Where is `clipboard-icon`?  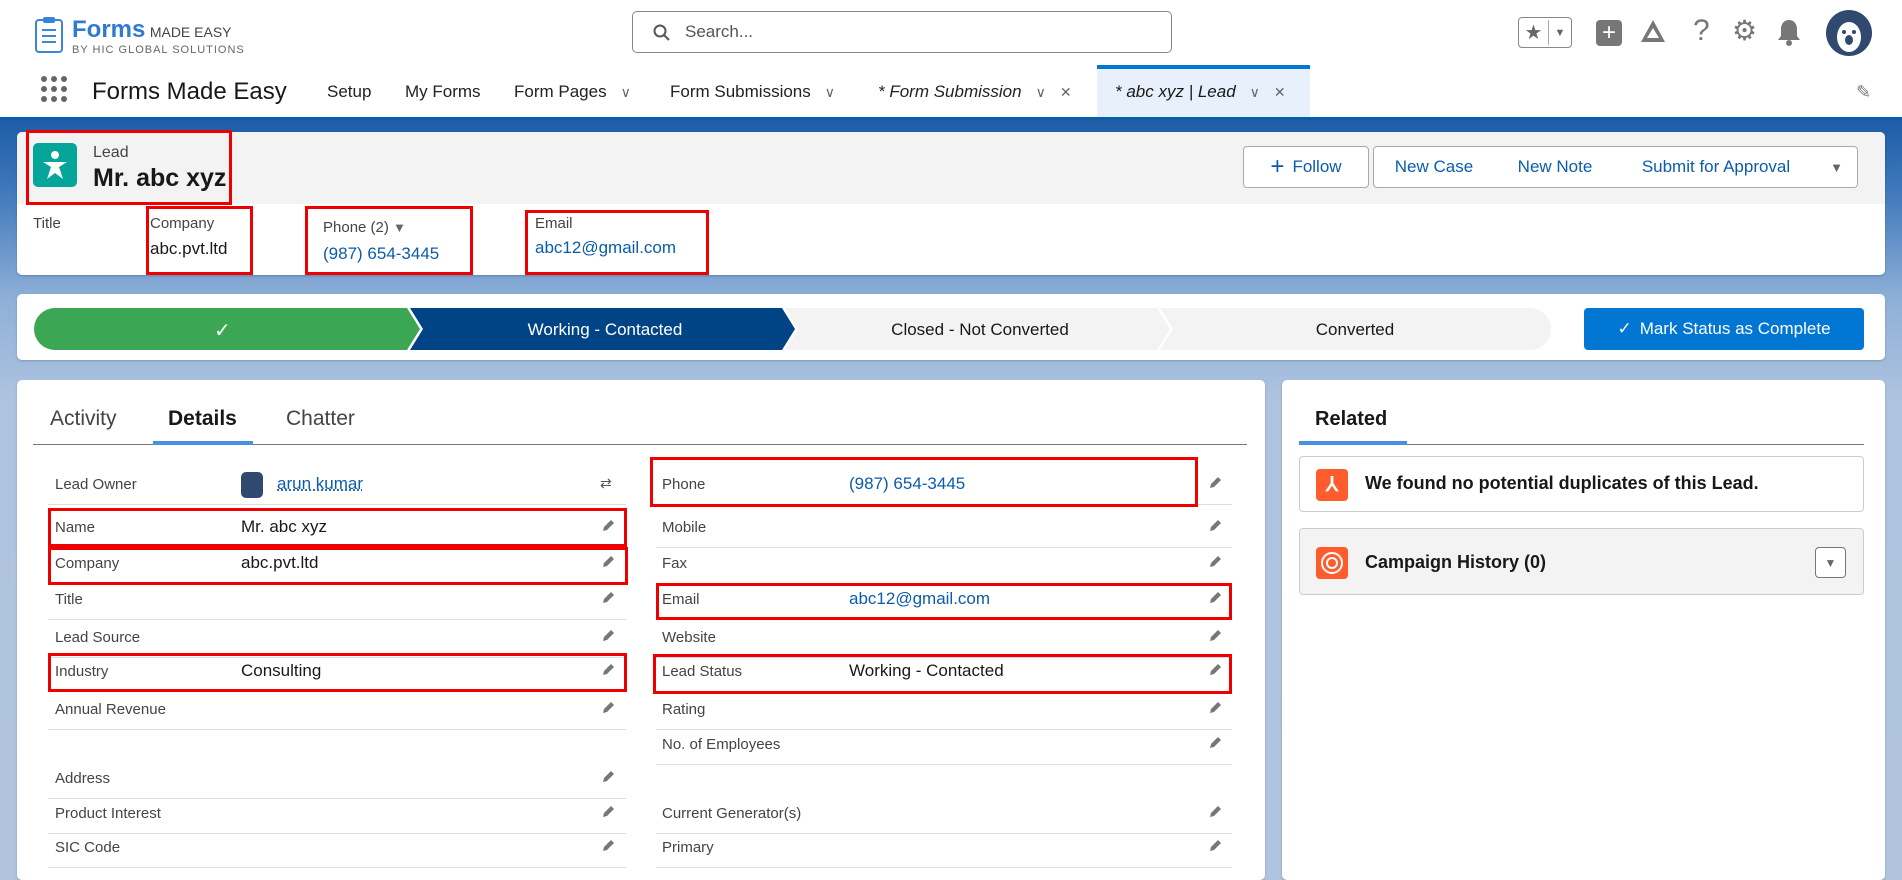
clipboard-icon is located at coordinates (49, 35).